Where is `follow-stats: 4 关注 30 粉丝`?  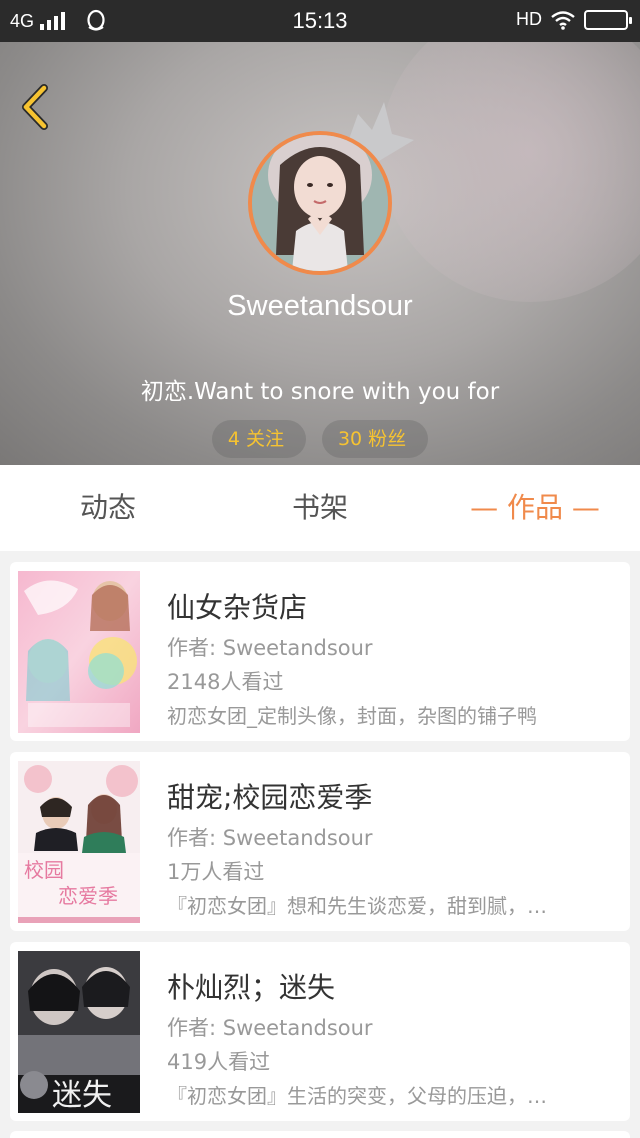
follow-stats: 4 关注 30 粉丝 is located at coordinates (320, 439).